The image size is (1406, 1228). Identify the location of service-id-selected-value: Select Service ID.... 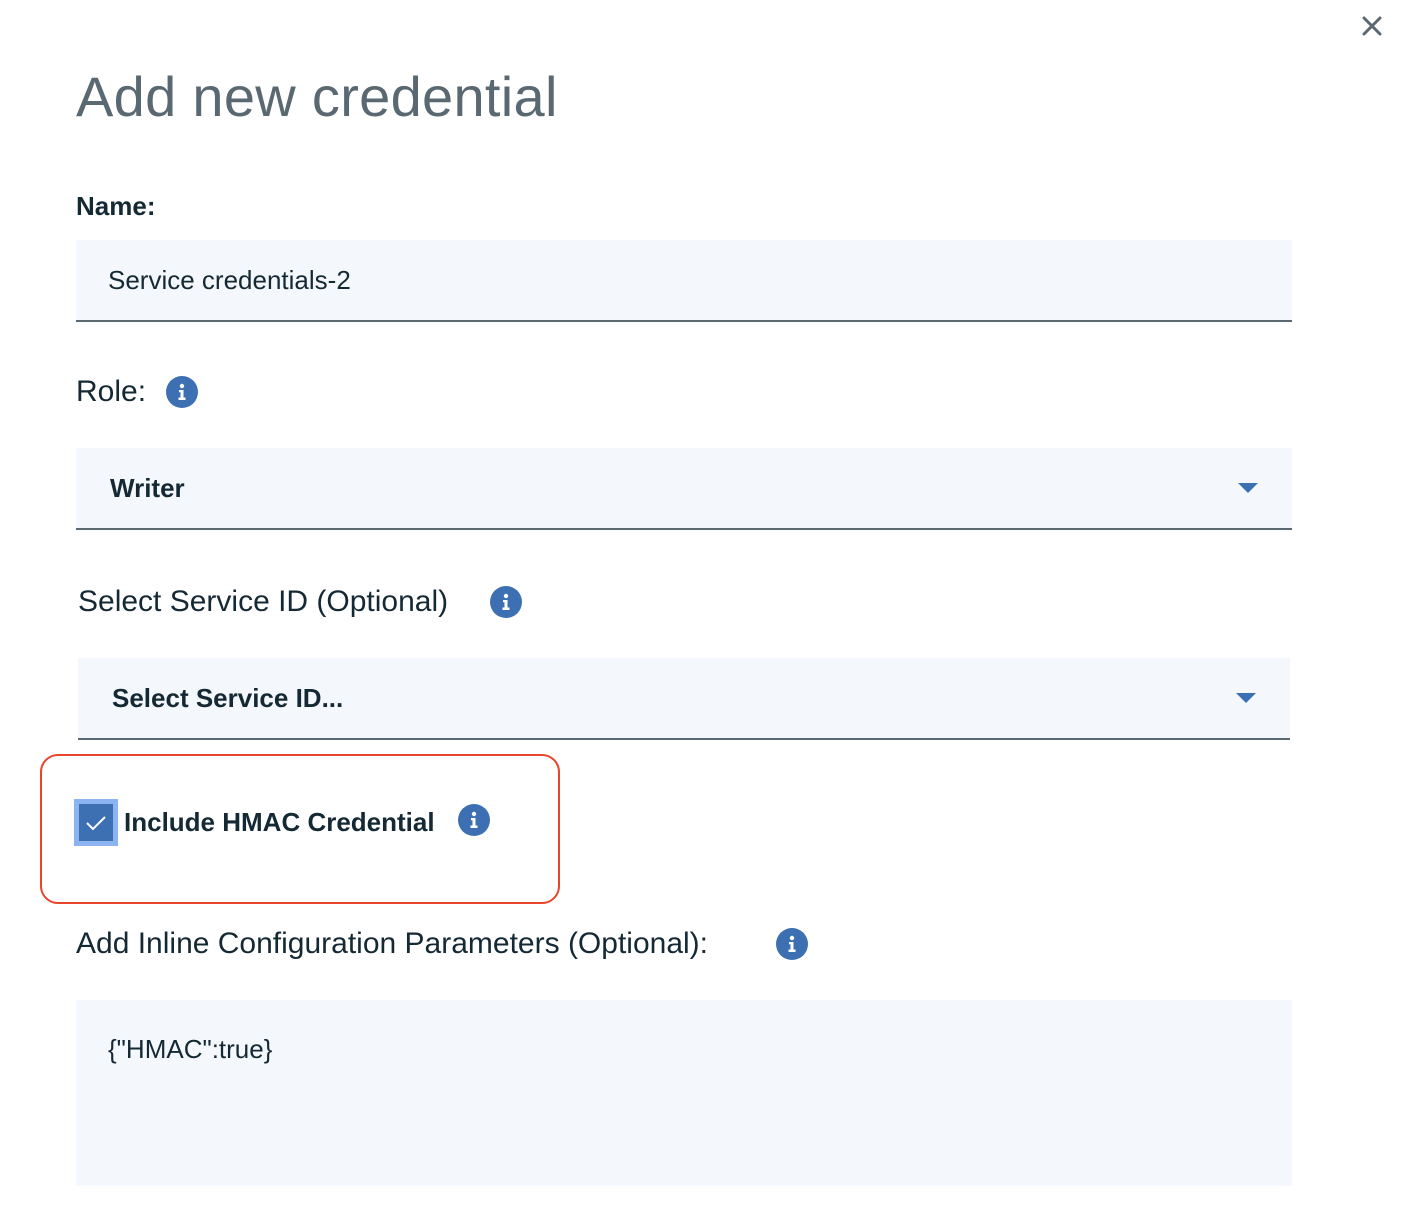
(228, 697).